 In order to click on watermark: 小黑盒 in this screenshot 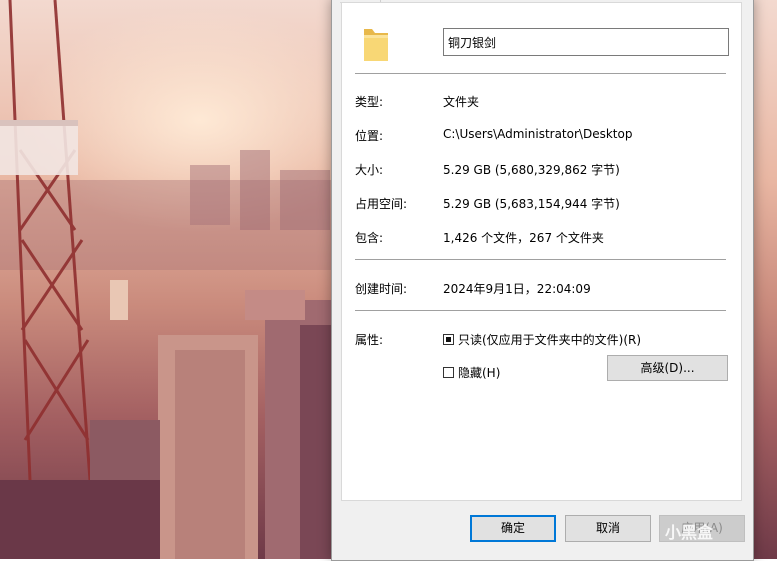, I will do `click(720, 531)`.